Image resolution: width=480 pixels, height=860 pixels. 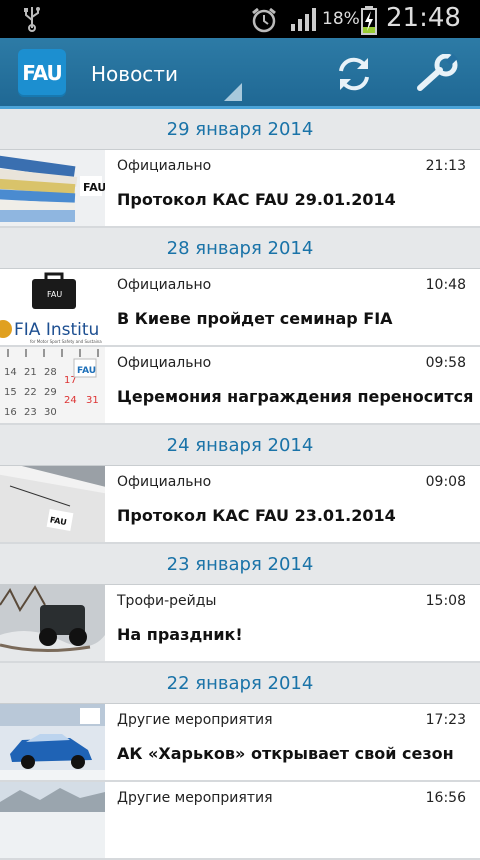 I want to click on svg-text: 30, so click(x=50, y=412).